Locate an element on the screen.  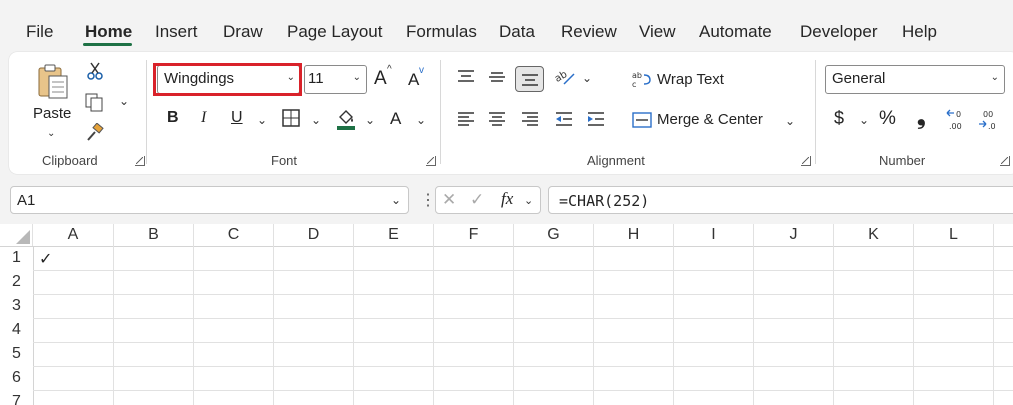
tab-developer: Developer is located at coordinates (839, 32).